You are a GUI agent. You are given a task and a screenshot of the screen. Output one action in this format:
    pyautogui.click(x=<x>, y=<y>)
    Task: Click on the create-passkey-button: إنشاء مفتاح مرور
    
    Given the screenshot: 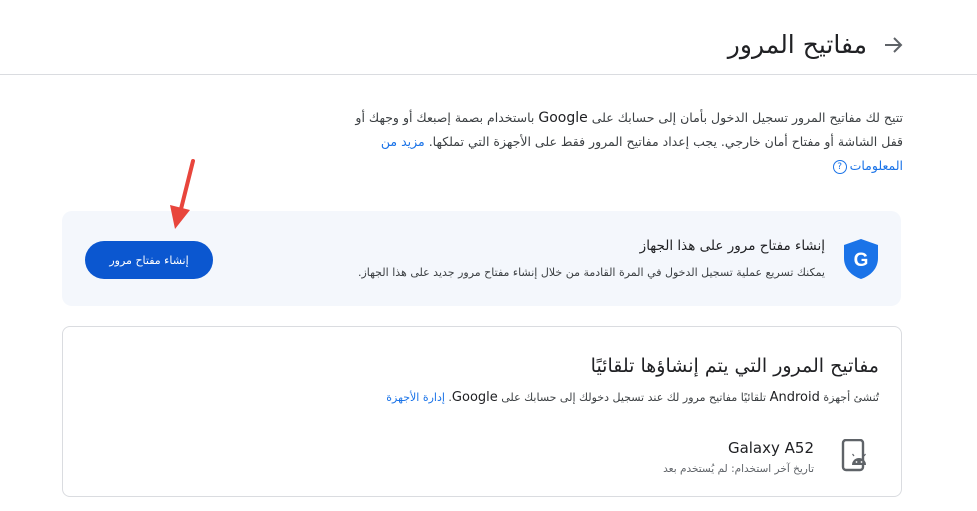 What is the action you would take?
    pyautogui.click(x=149, y=260)
    